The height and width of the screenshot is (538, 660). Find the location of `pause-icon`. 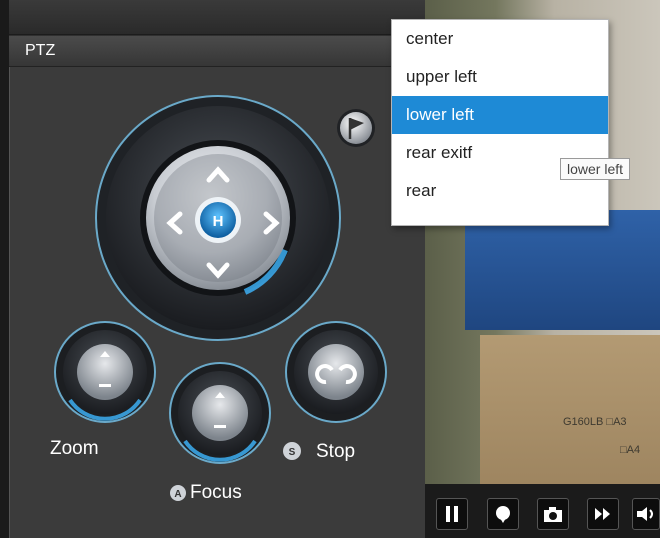

pause-icon is located at coordinates (452, 514).